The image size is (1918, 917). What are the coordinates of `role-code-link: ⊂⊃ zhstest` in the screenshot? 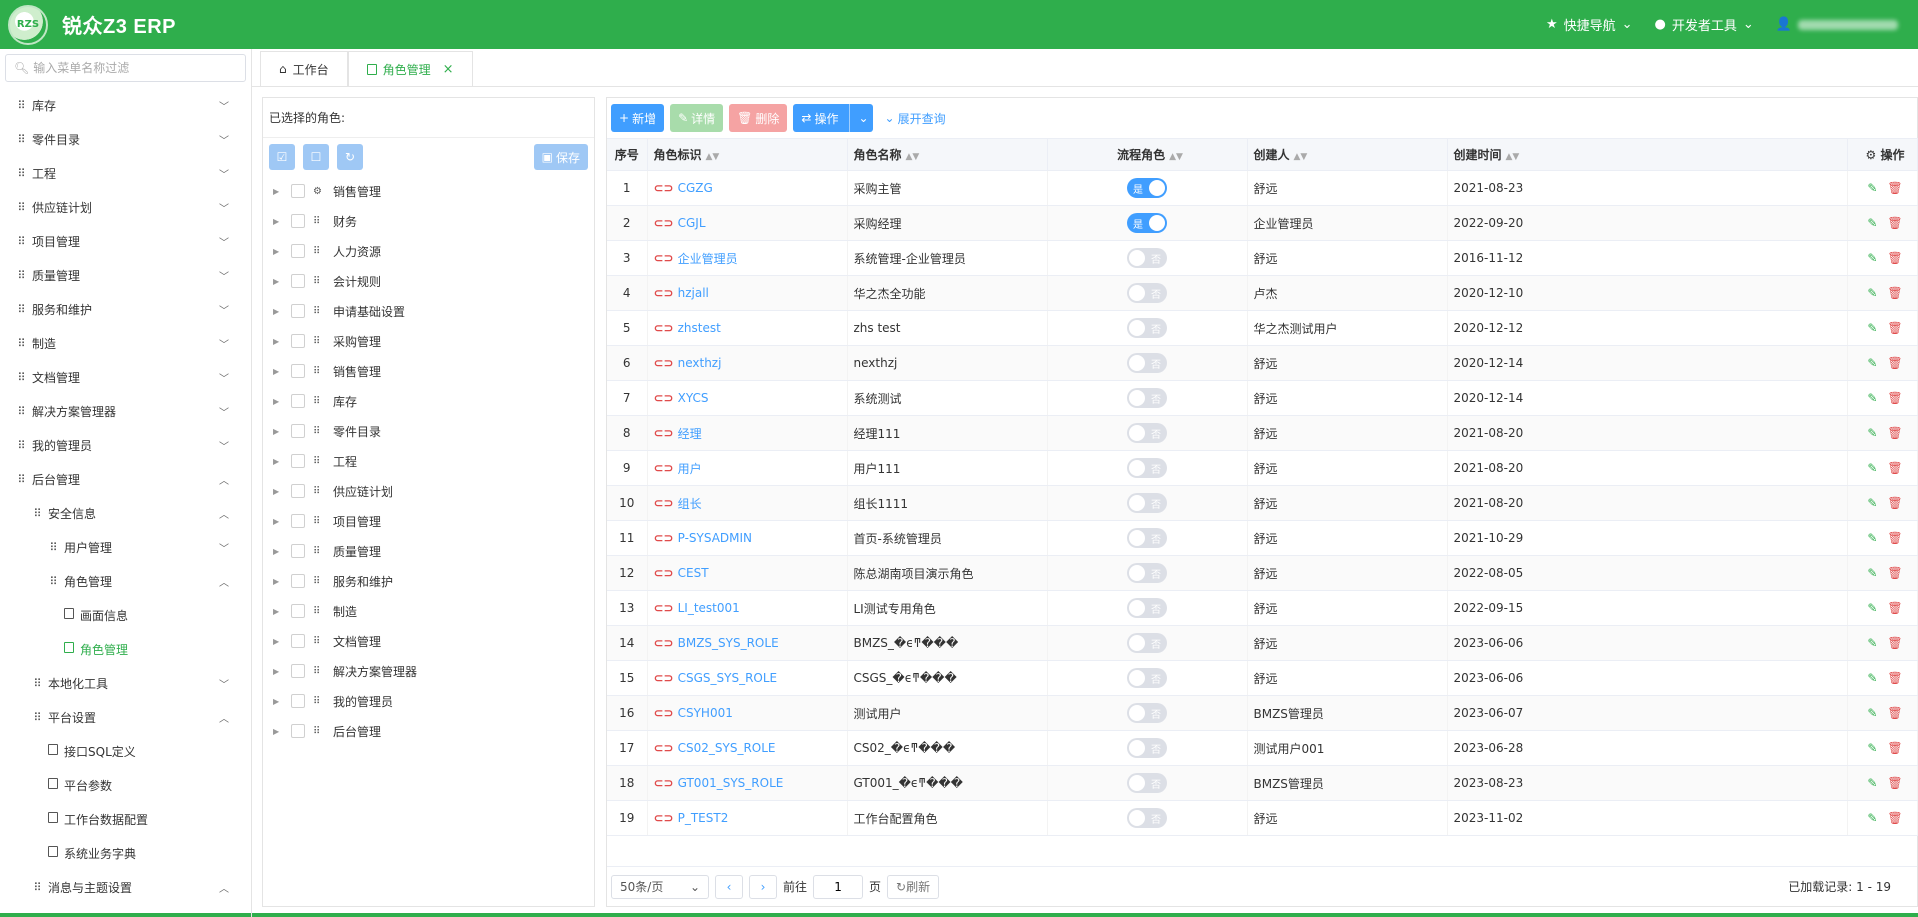 It's located at (750, 328).